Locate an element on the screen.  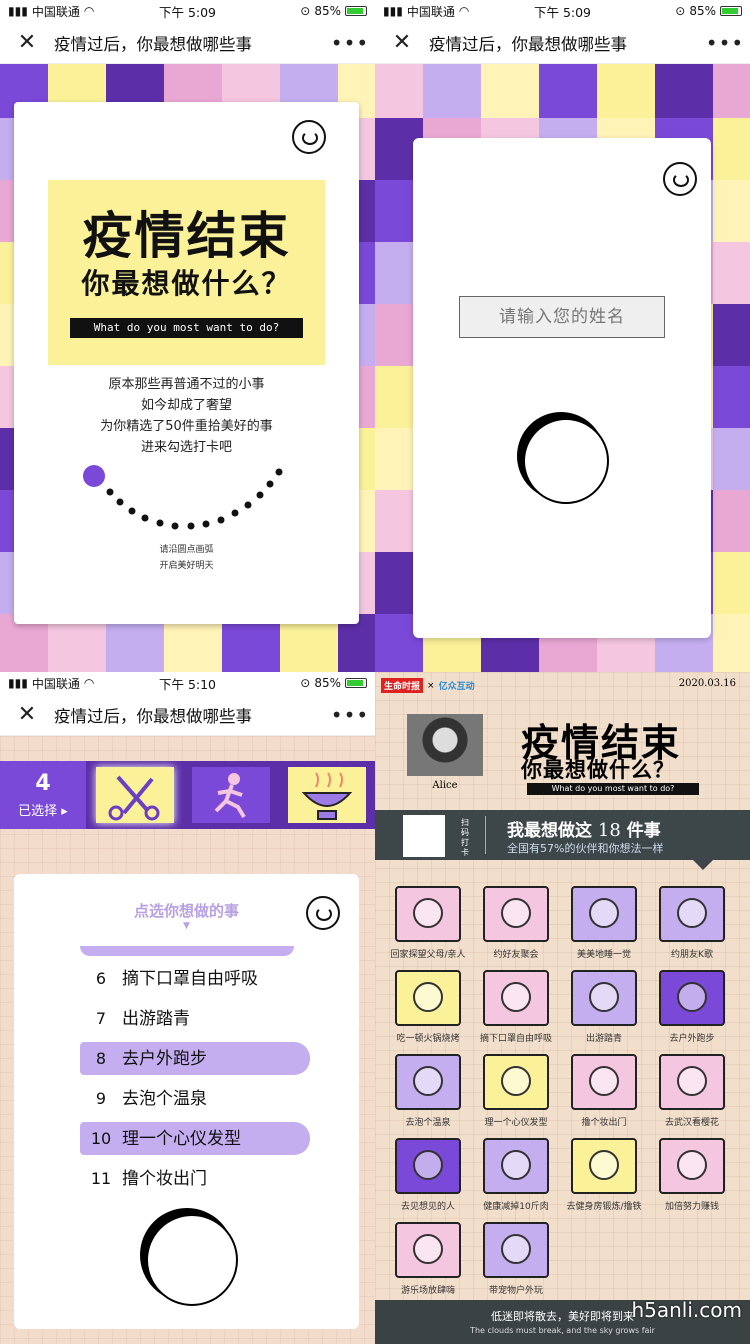
choice-number: 9 is located at coordinates (101, 1098).